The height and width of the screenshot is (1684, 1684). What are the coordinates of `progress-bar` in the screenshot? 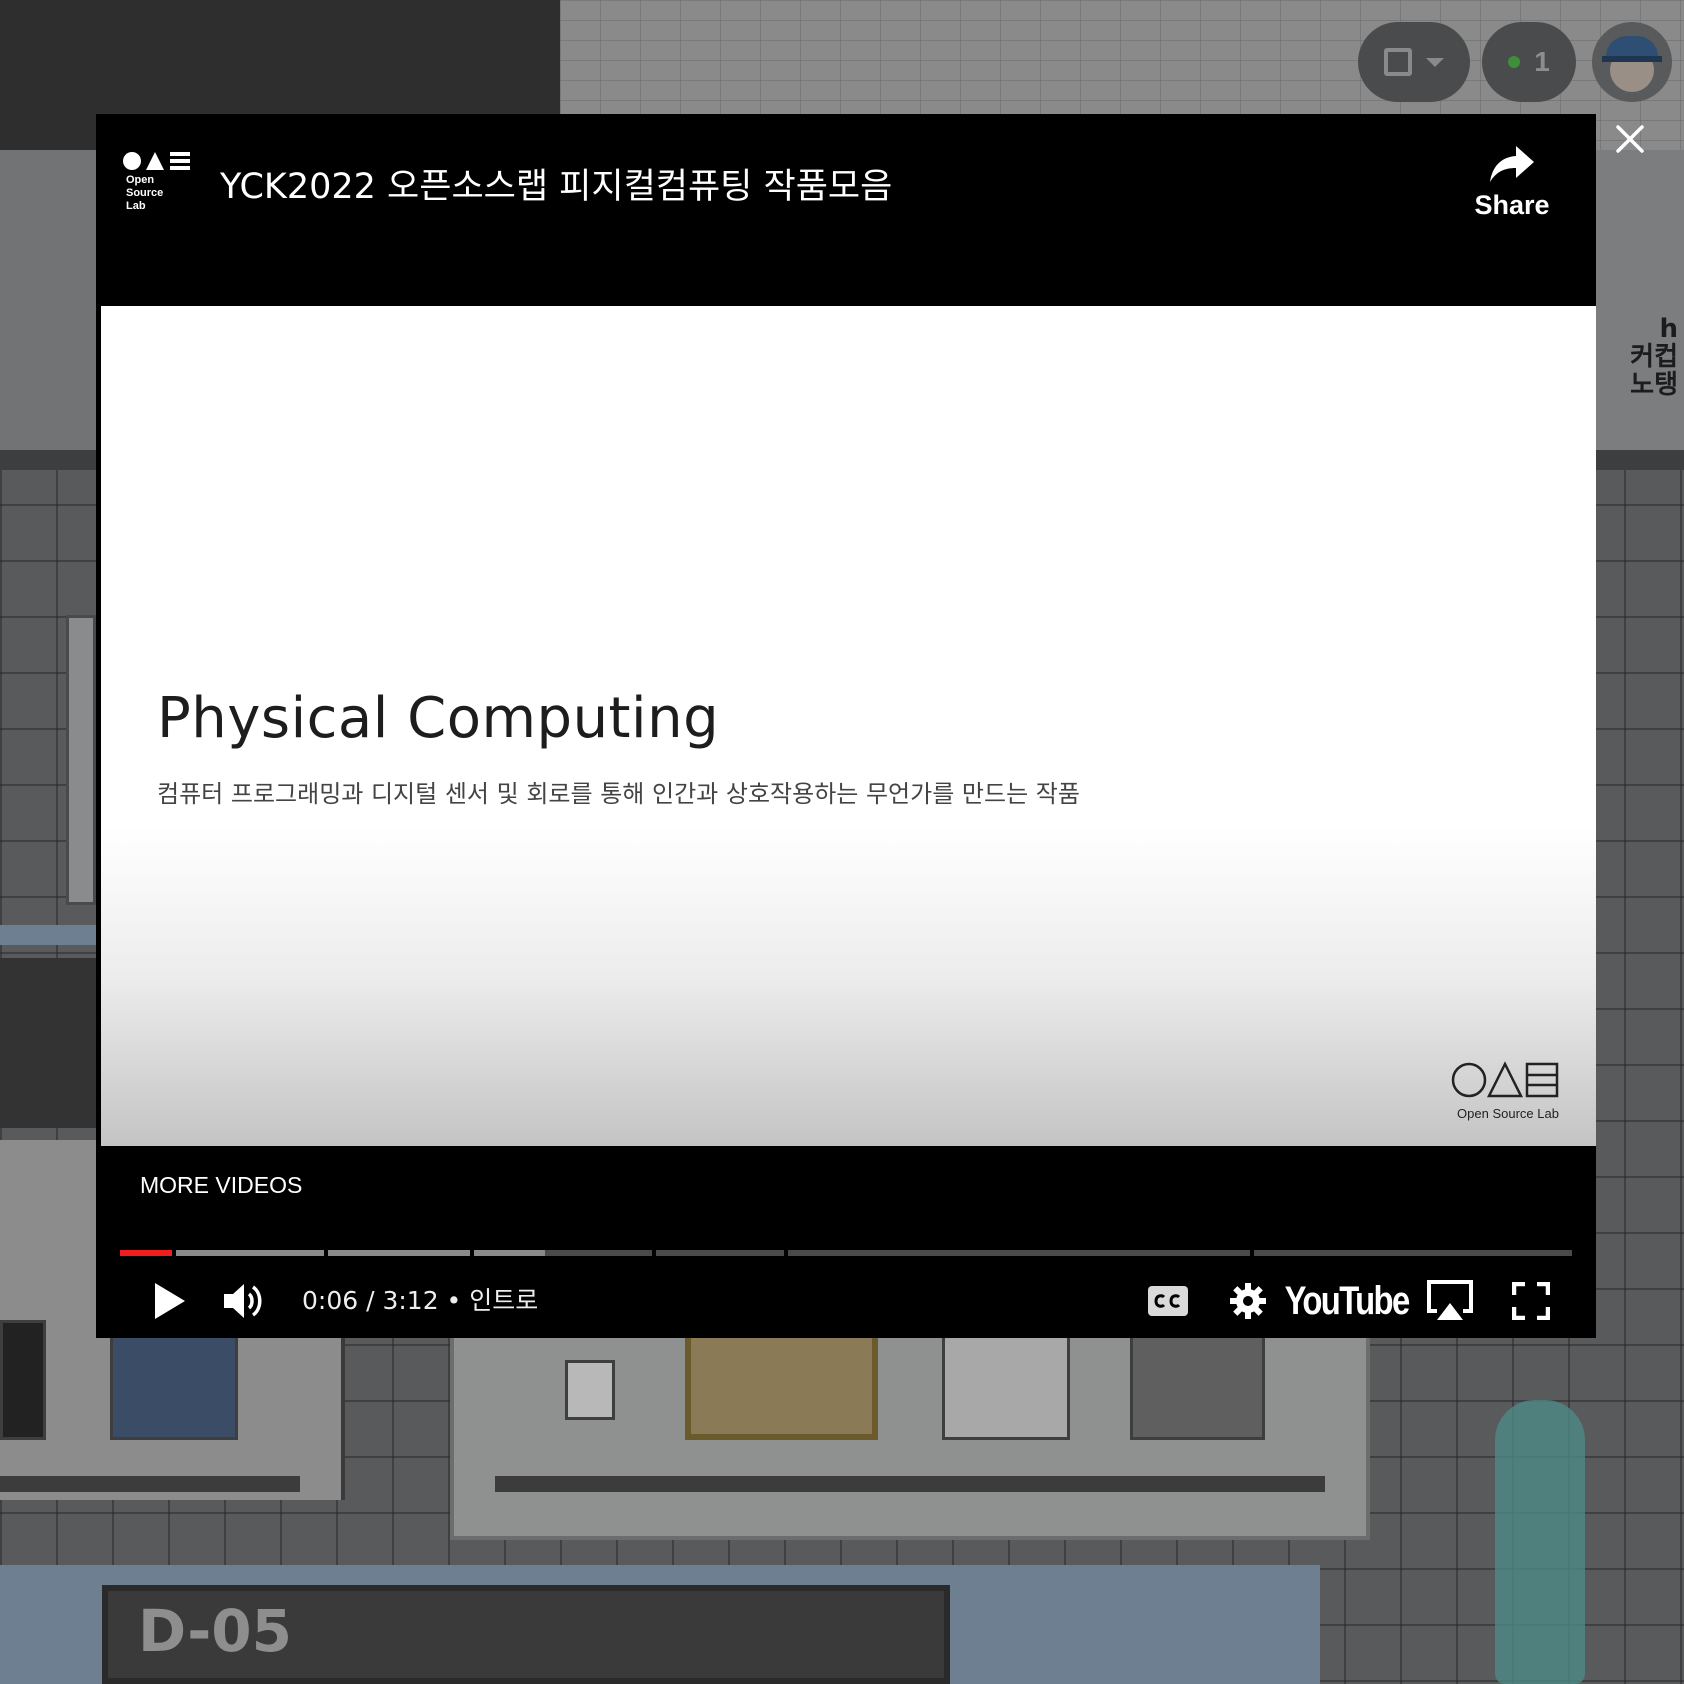 It's located at (846, 1253).